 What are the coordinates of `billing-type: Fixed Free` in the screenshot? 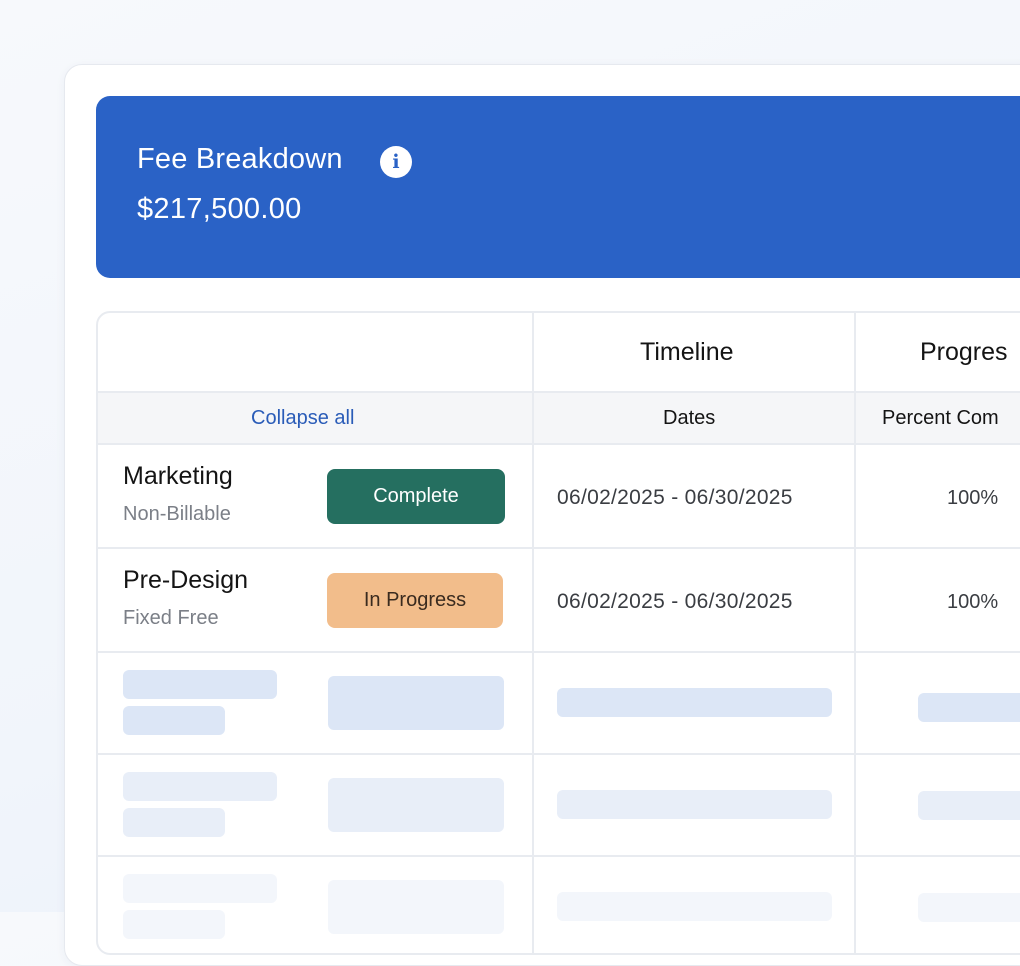 It's located at (171, 618).